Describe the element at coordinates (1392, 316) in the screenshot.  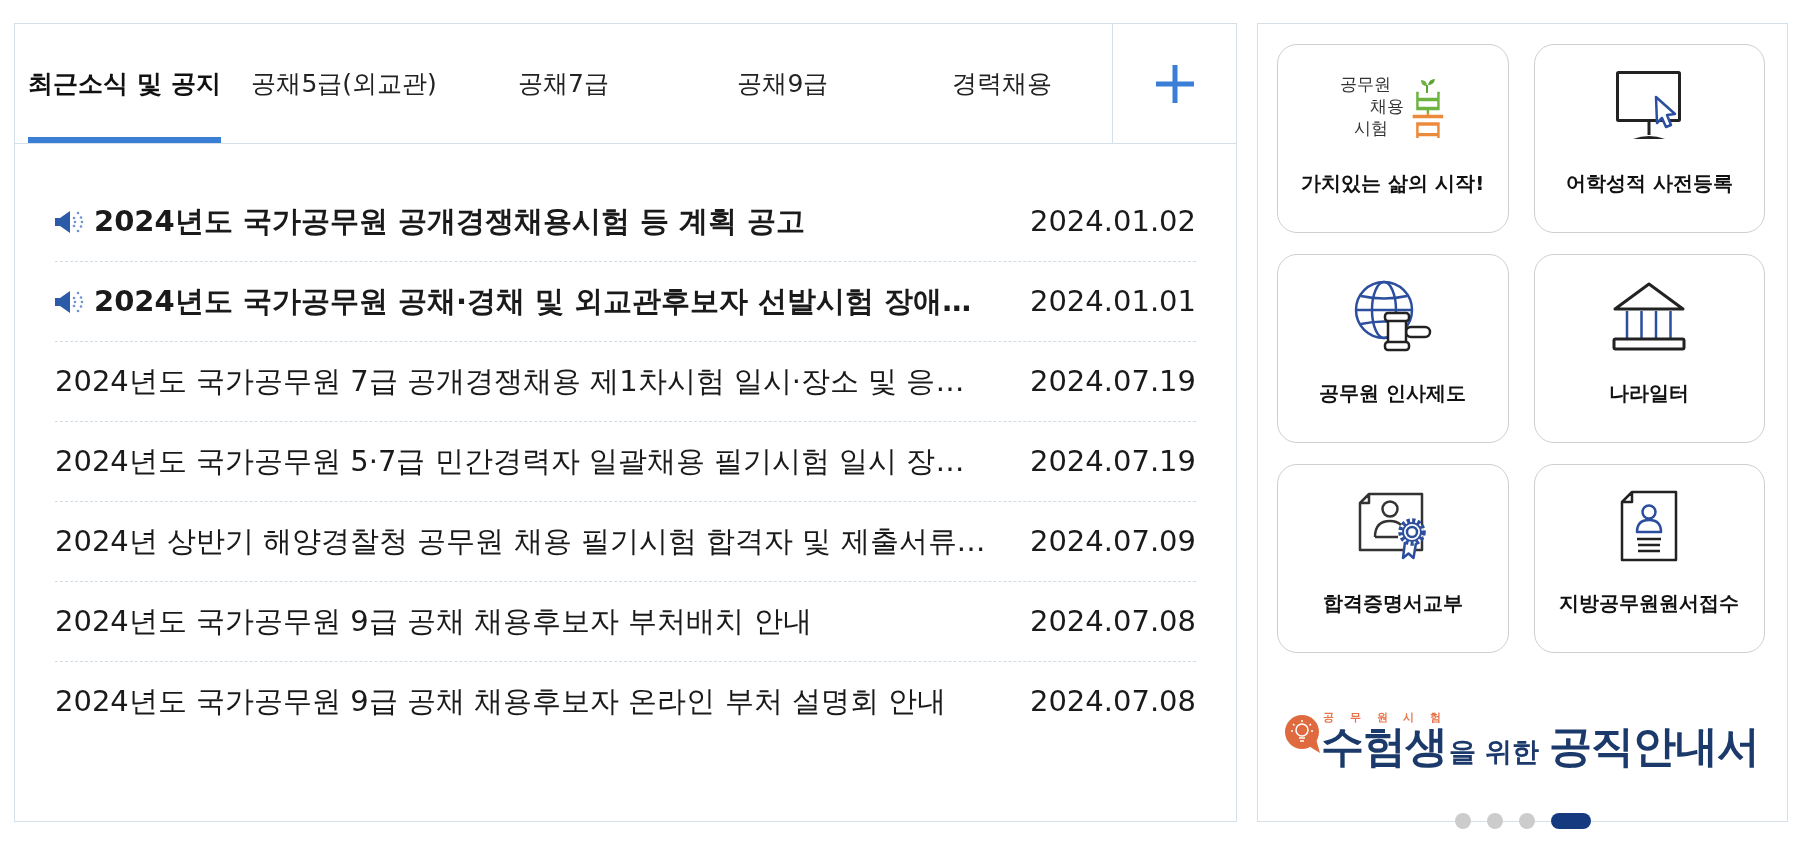
I see `globe-gavel-icon` at that location.